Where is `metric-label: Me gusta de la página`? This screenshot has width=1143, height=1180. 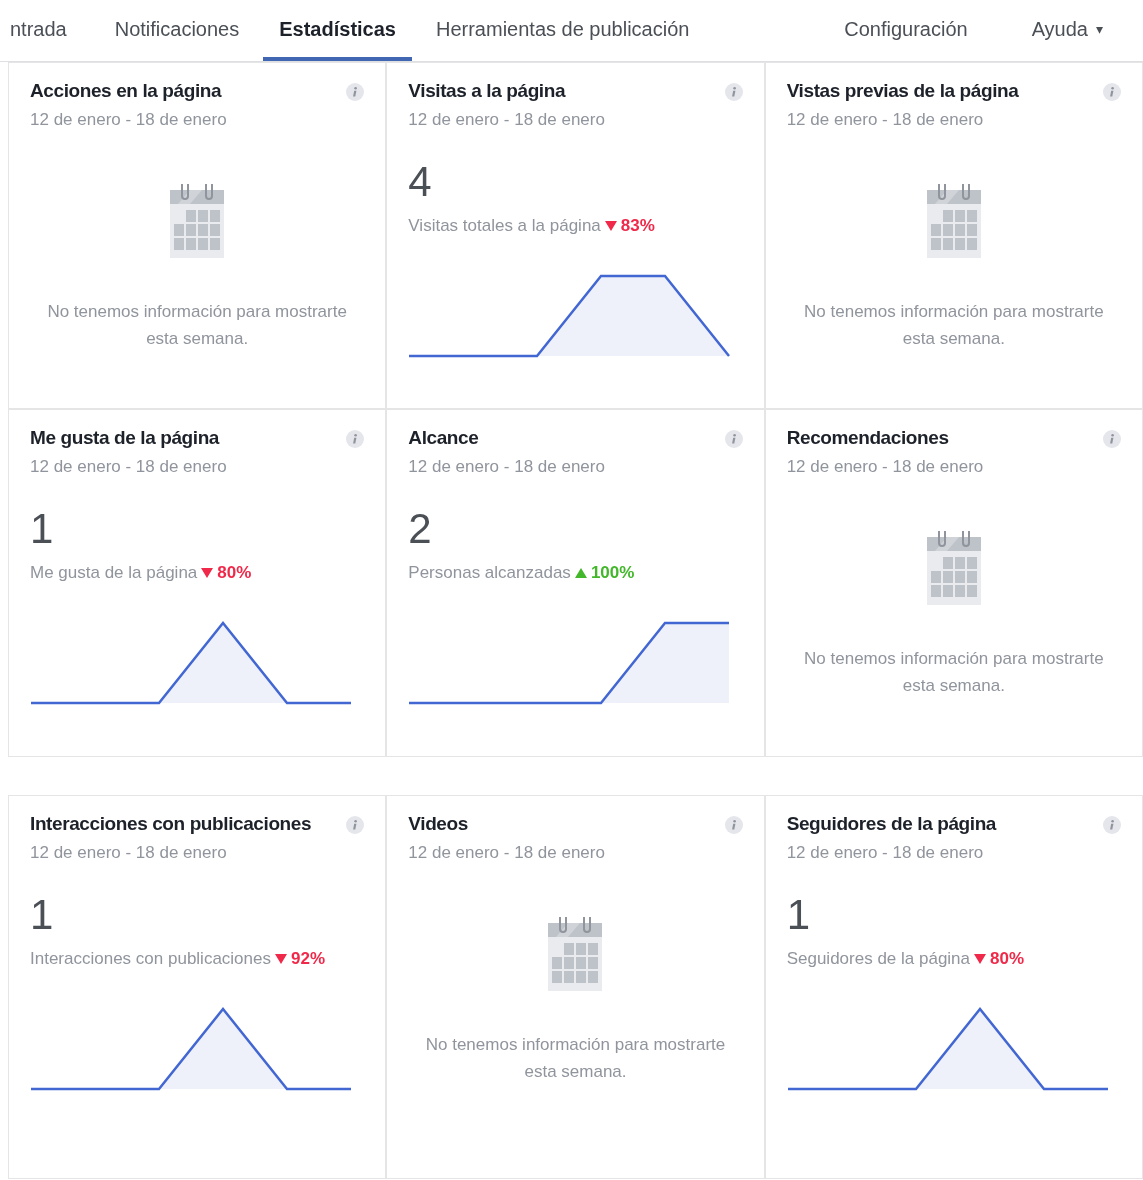
metric-label: Me gusta de la página is located at coordinates (114, 572).